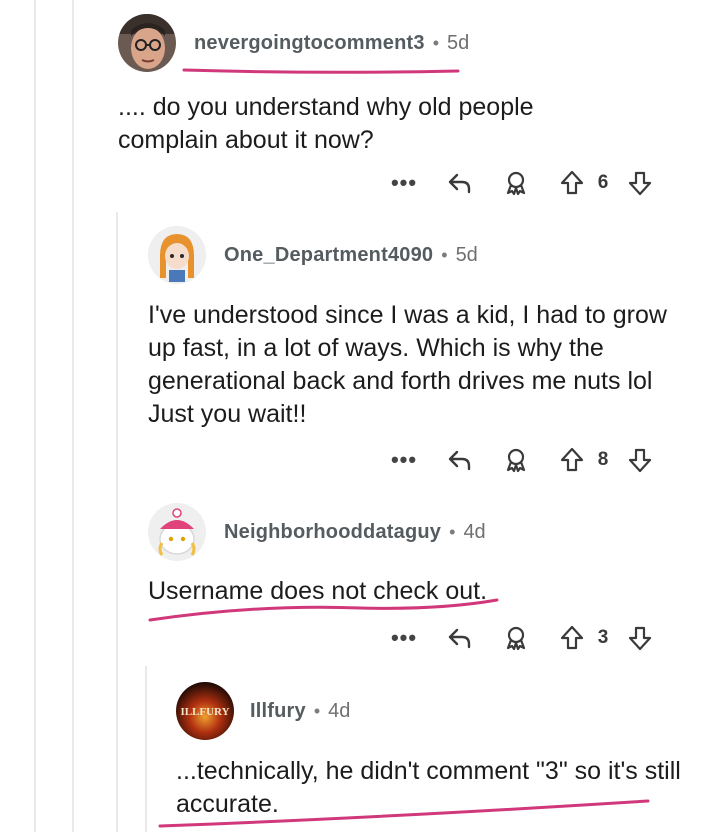 This screenshot has width=716, height=832. I want to click on comment-body: Username does not check out., so click(318, 591).